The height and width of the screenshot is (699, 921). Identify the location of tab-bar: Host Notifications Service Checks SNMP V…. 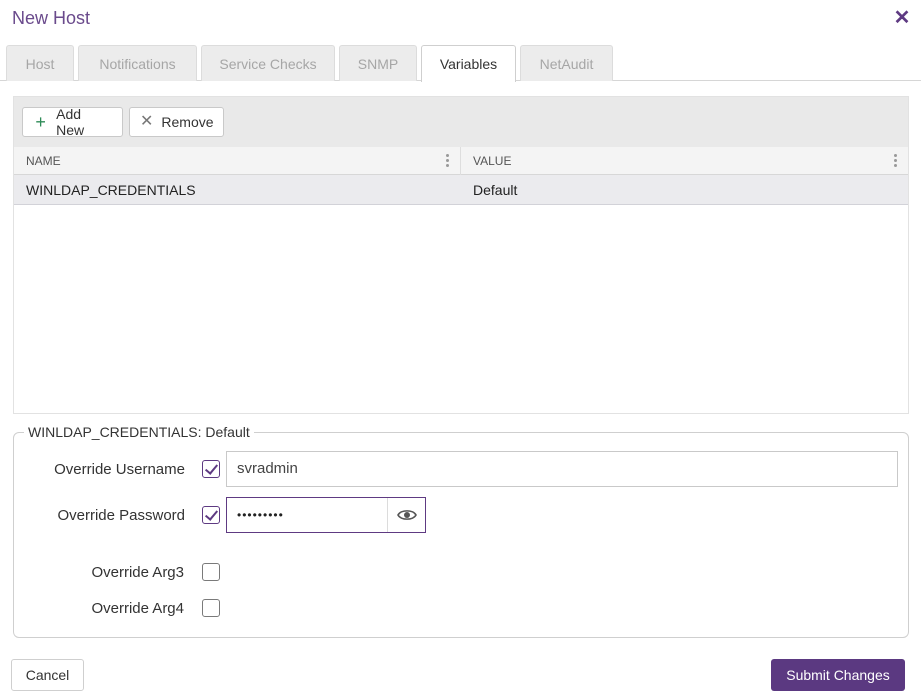
(460, 63).